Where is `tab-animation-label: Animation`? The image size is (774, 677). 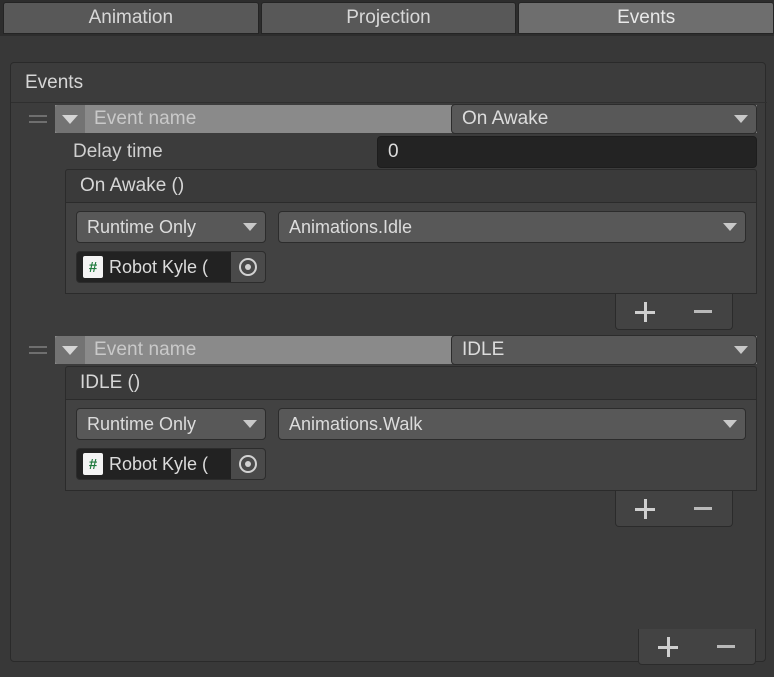
tab-animation-label: Animation is located at coordinates (131, 17).